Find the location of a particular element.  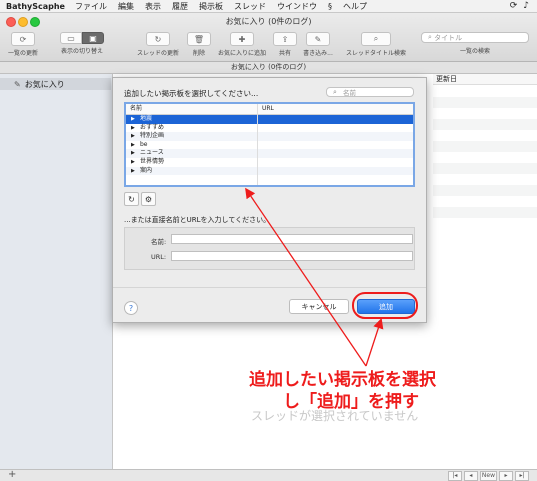

arrow-to-add-button is located at coordinates (374, 342).